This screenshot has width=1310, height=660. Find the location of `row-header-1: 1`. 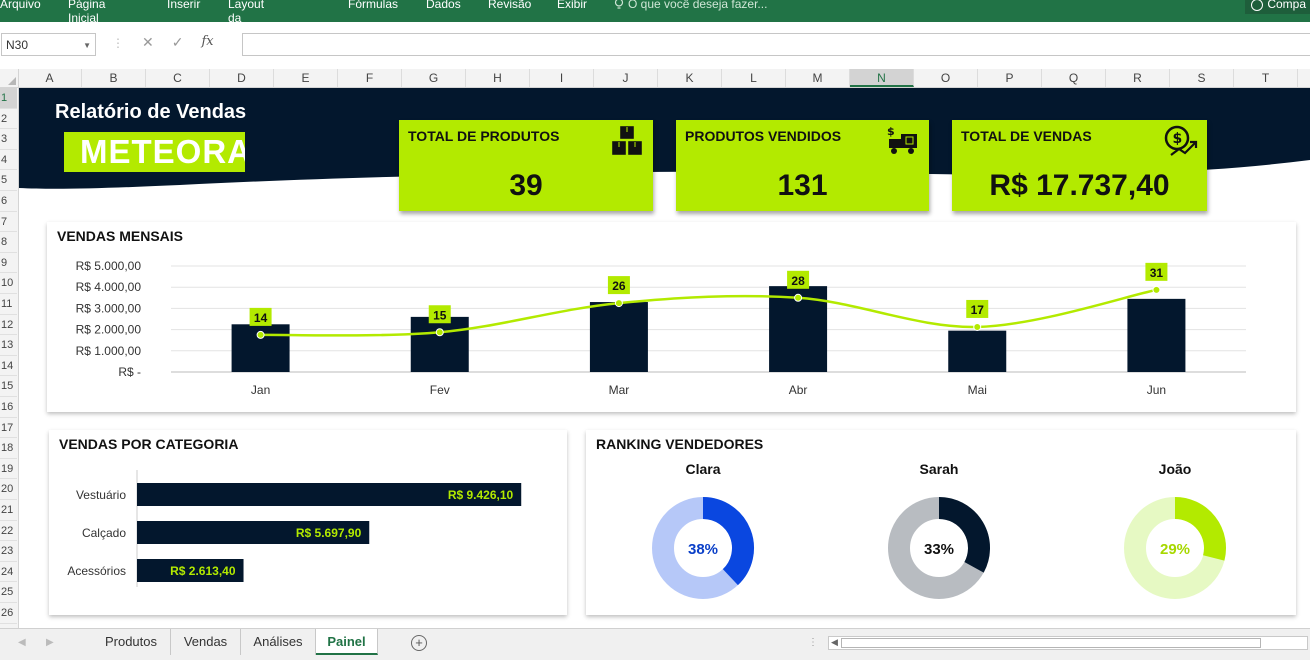

row-header-1: 1 is located at coordinates (8, 98).